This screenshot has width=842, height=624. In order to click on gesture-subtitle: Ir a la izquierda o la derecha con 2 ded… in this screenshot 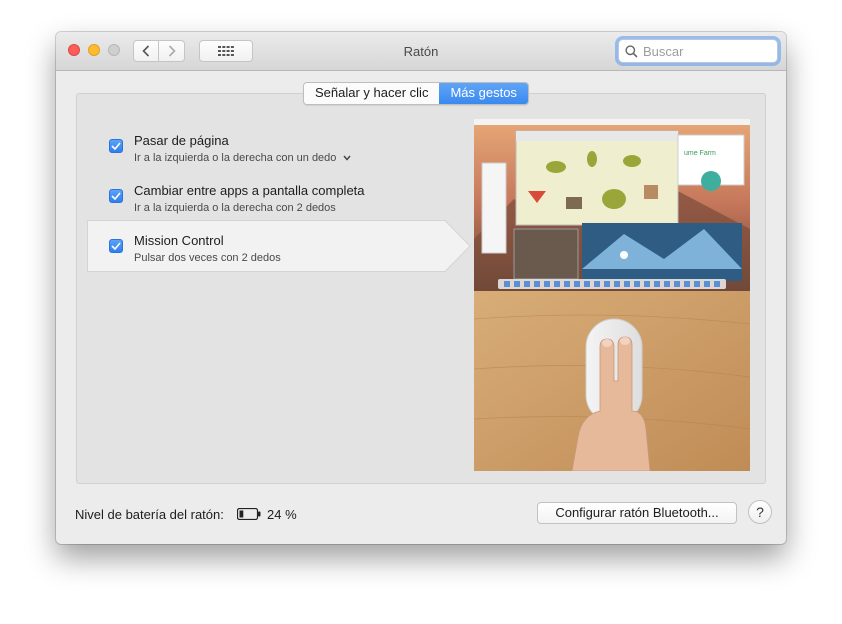, I will do `click(235, 208)`.